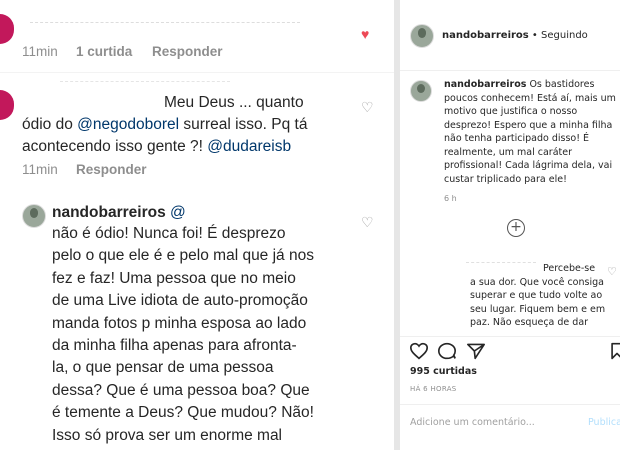  I want to click on reply-line: Percebe-se, so click(569, 268).